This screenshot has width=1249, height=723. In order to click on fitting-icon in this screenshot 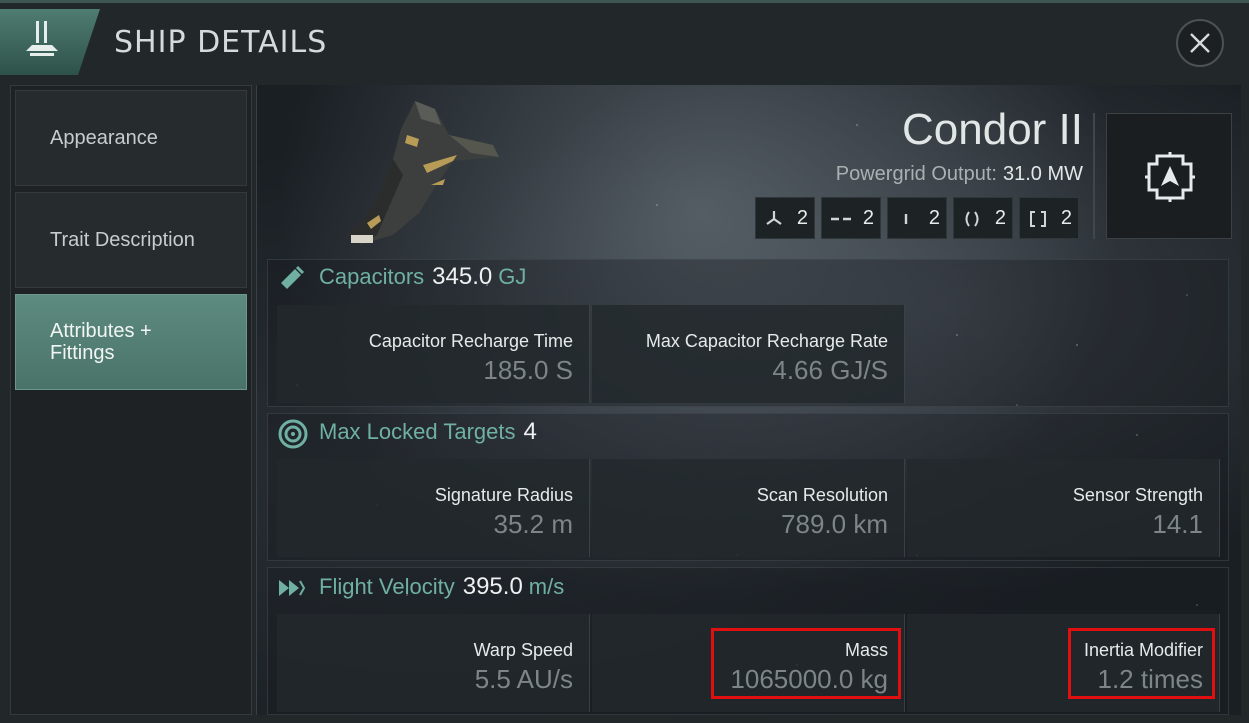, I will do `click(1170, 177)`.